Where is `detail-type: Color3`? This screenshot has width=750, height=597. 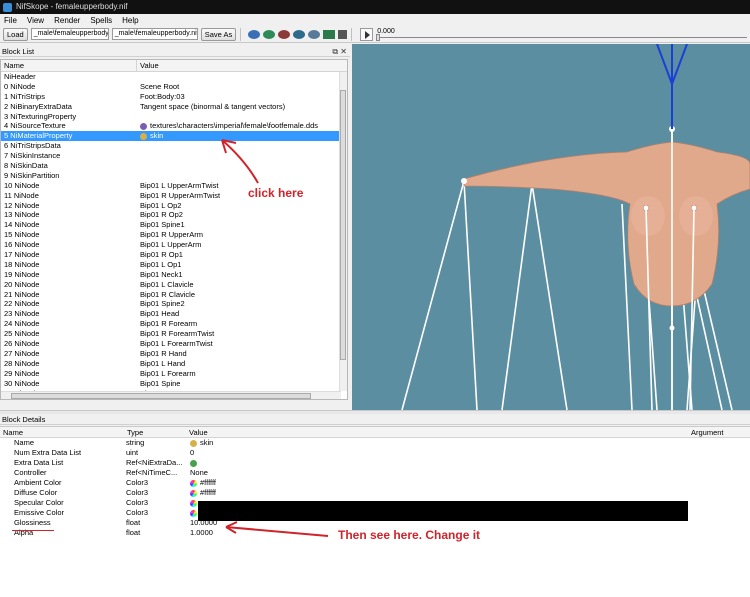
detail-type: Color3 is located at coordinates (137, 482).